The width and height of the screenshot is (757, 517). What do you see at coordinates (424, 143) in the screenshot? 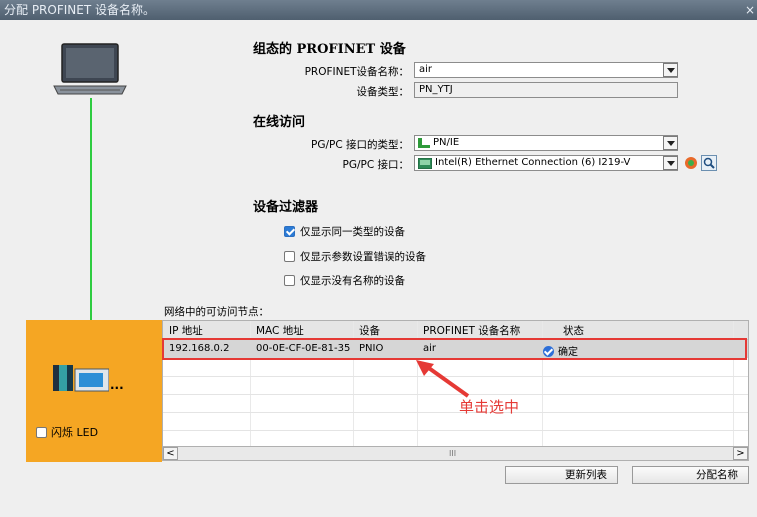
I see `network-type-icon` at bounding box center [424, 143].